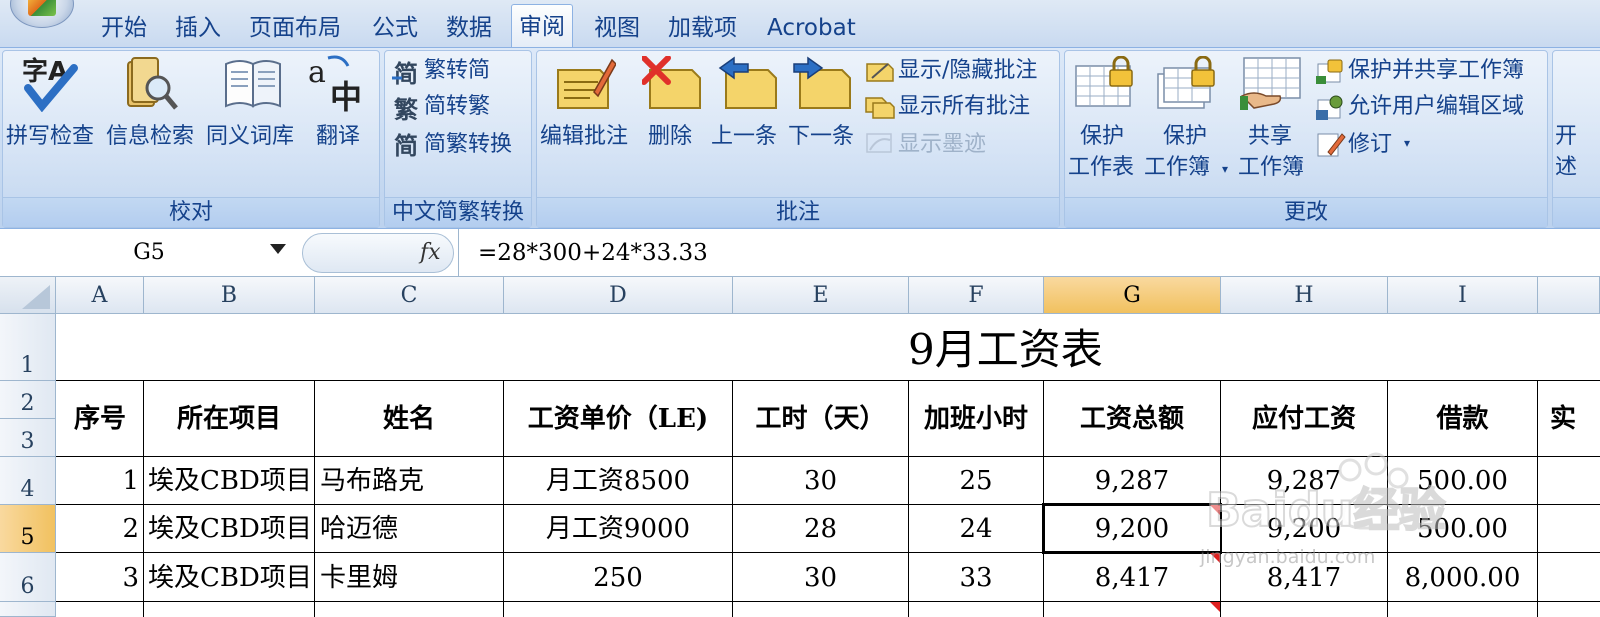 Image resolution: width=1600 pixels, height=617 pixels. Describe the element at coordinates (1132, 418) in the screenshot. I see `header-cell-total-salary: 工资总额` at that location.